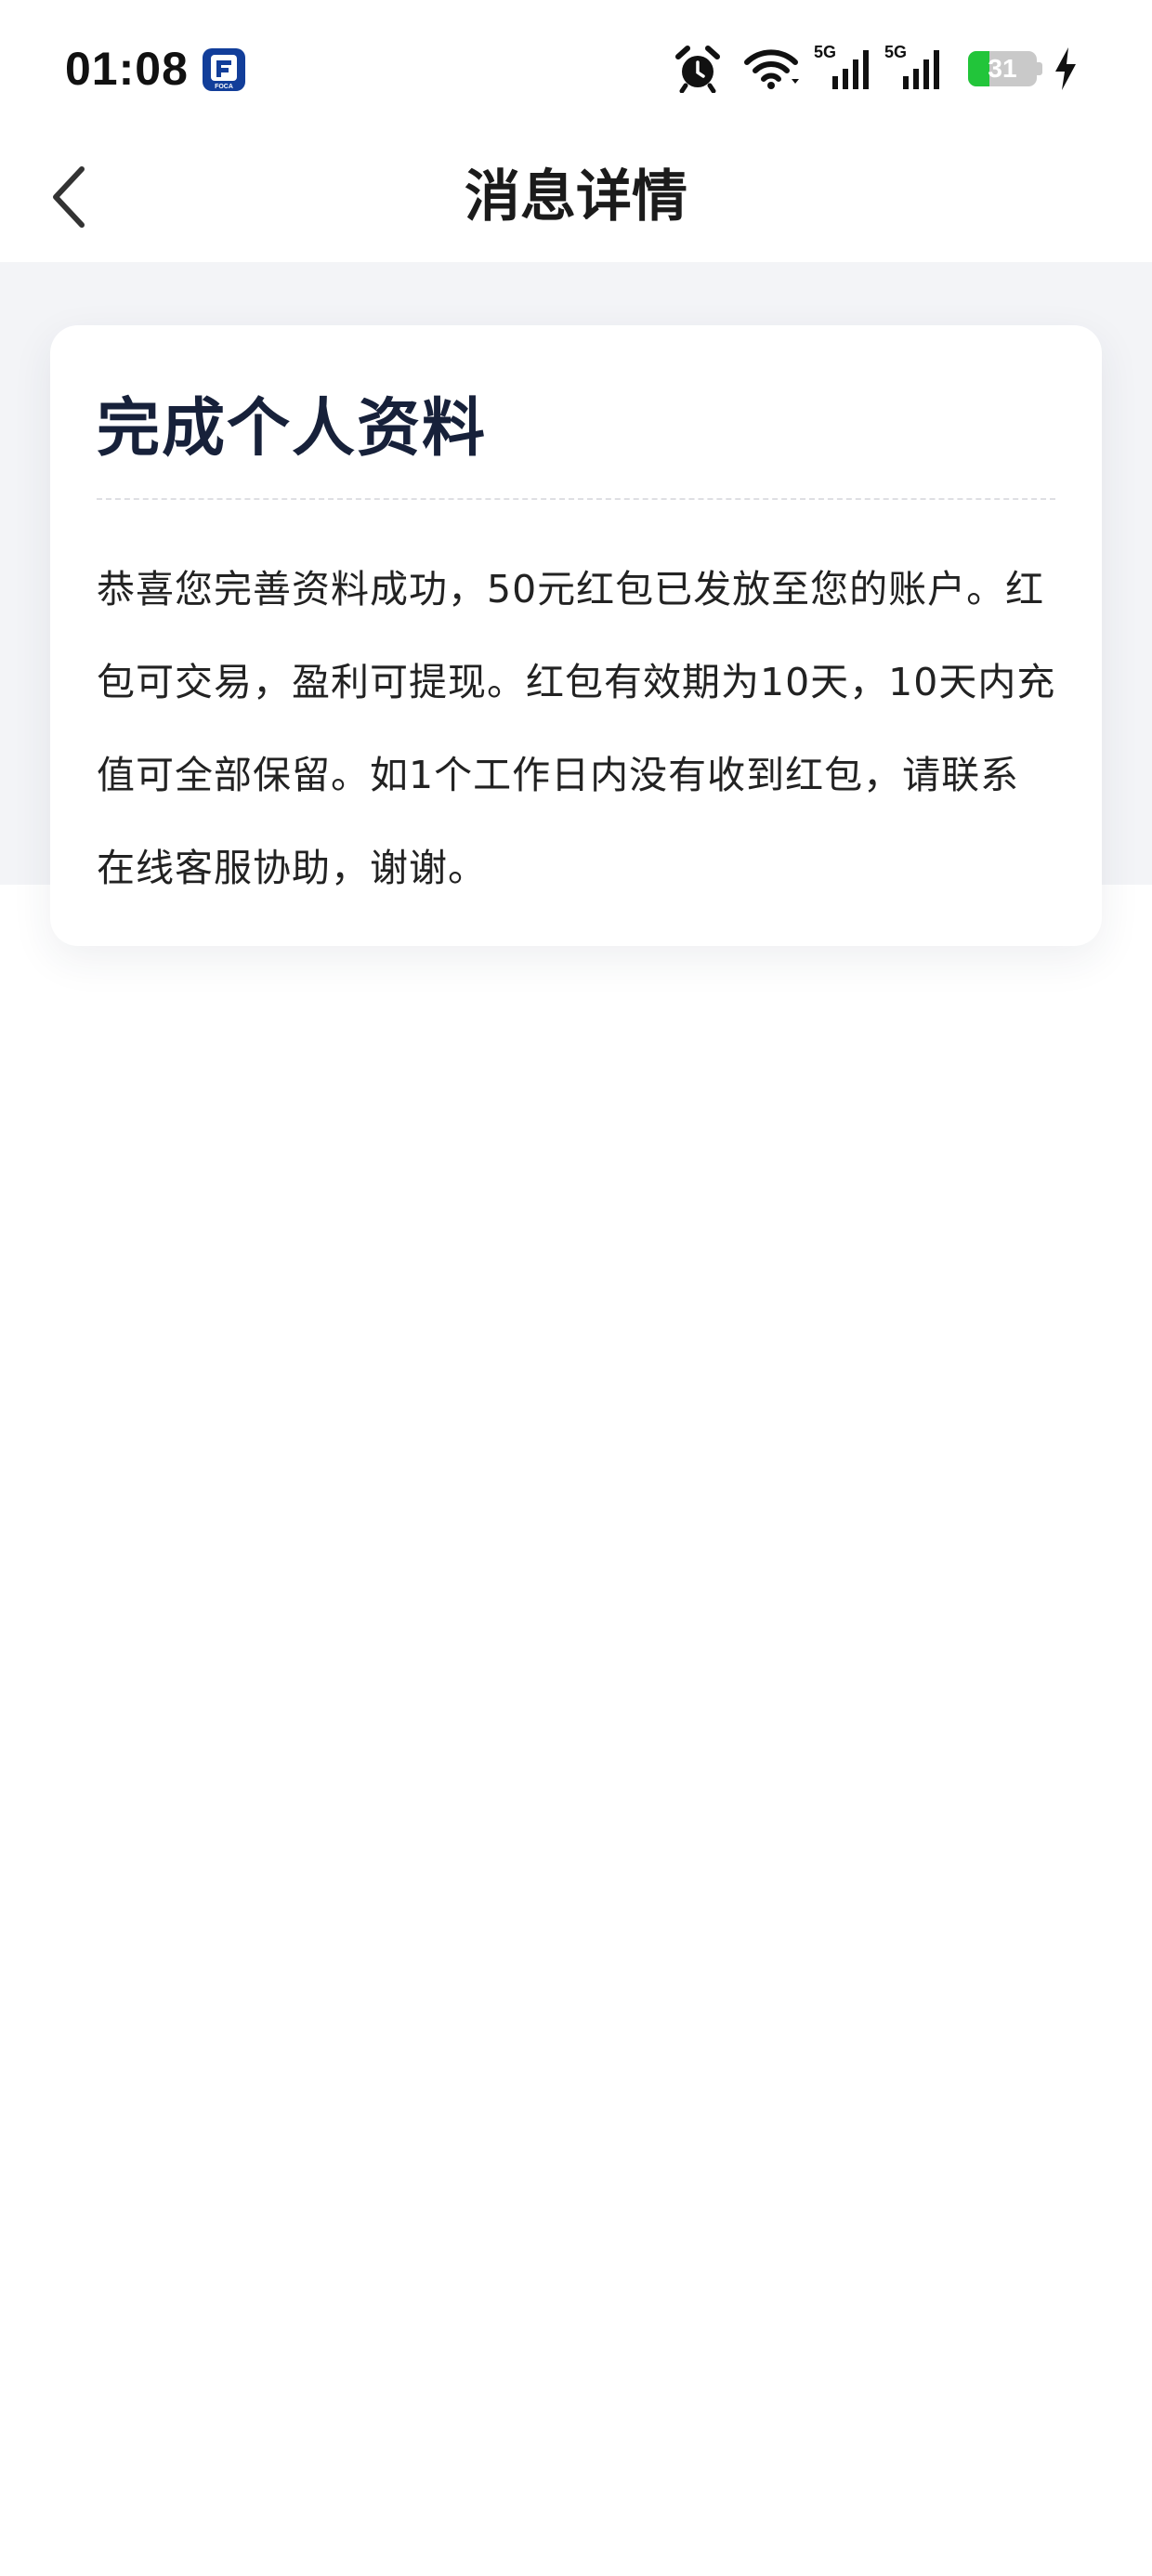 This screenshot has height=2576, width=1152. Describe the element at coordinates (127, 69) in the screenshot. I see `status-time: 01:08` at that location.